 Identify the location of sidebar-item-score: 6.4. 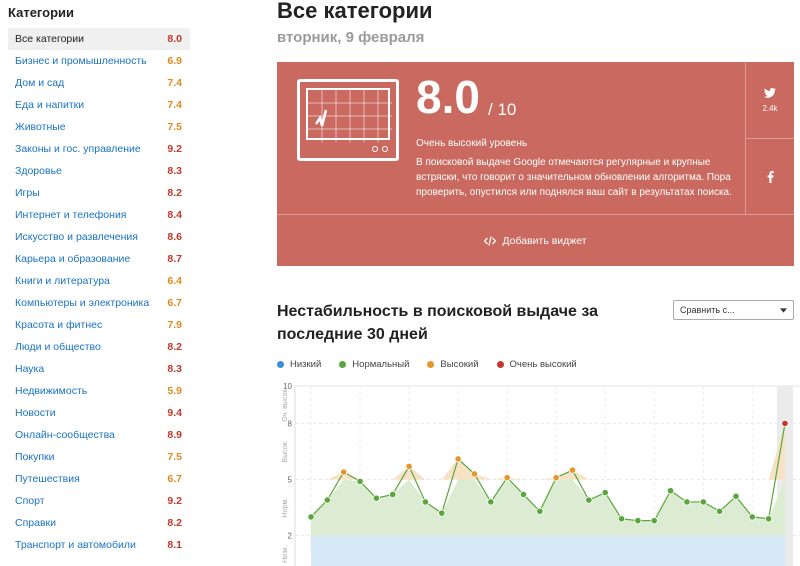
(174, 281).